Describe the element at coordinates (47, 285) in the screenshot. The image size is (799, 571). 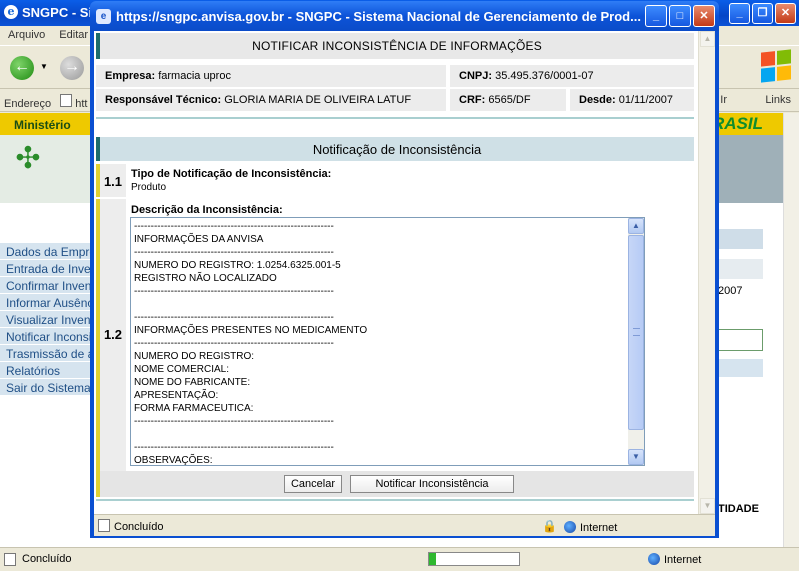
I see `sidebar-item-confirmar-inventario: Confirmar Inventário` at that location.